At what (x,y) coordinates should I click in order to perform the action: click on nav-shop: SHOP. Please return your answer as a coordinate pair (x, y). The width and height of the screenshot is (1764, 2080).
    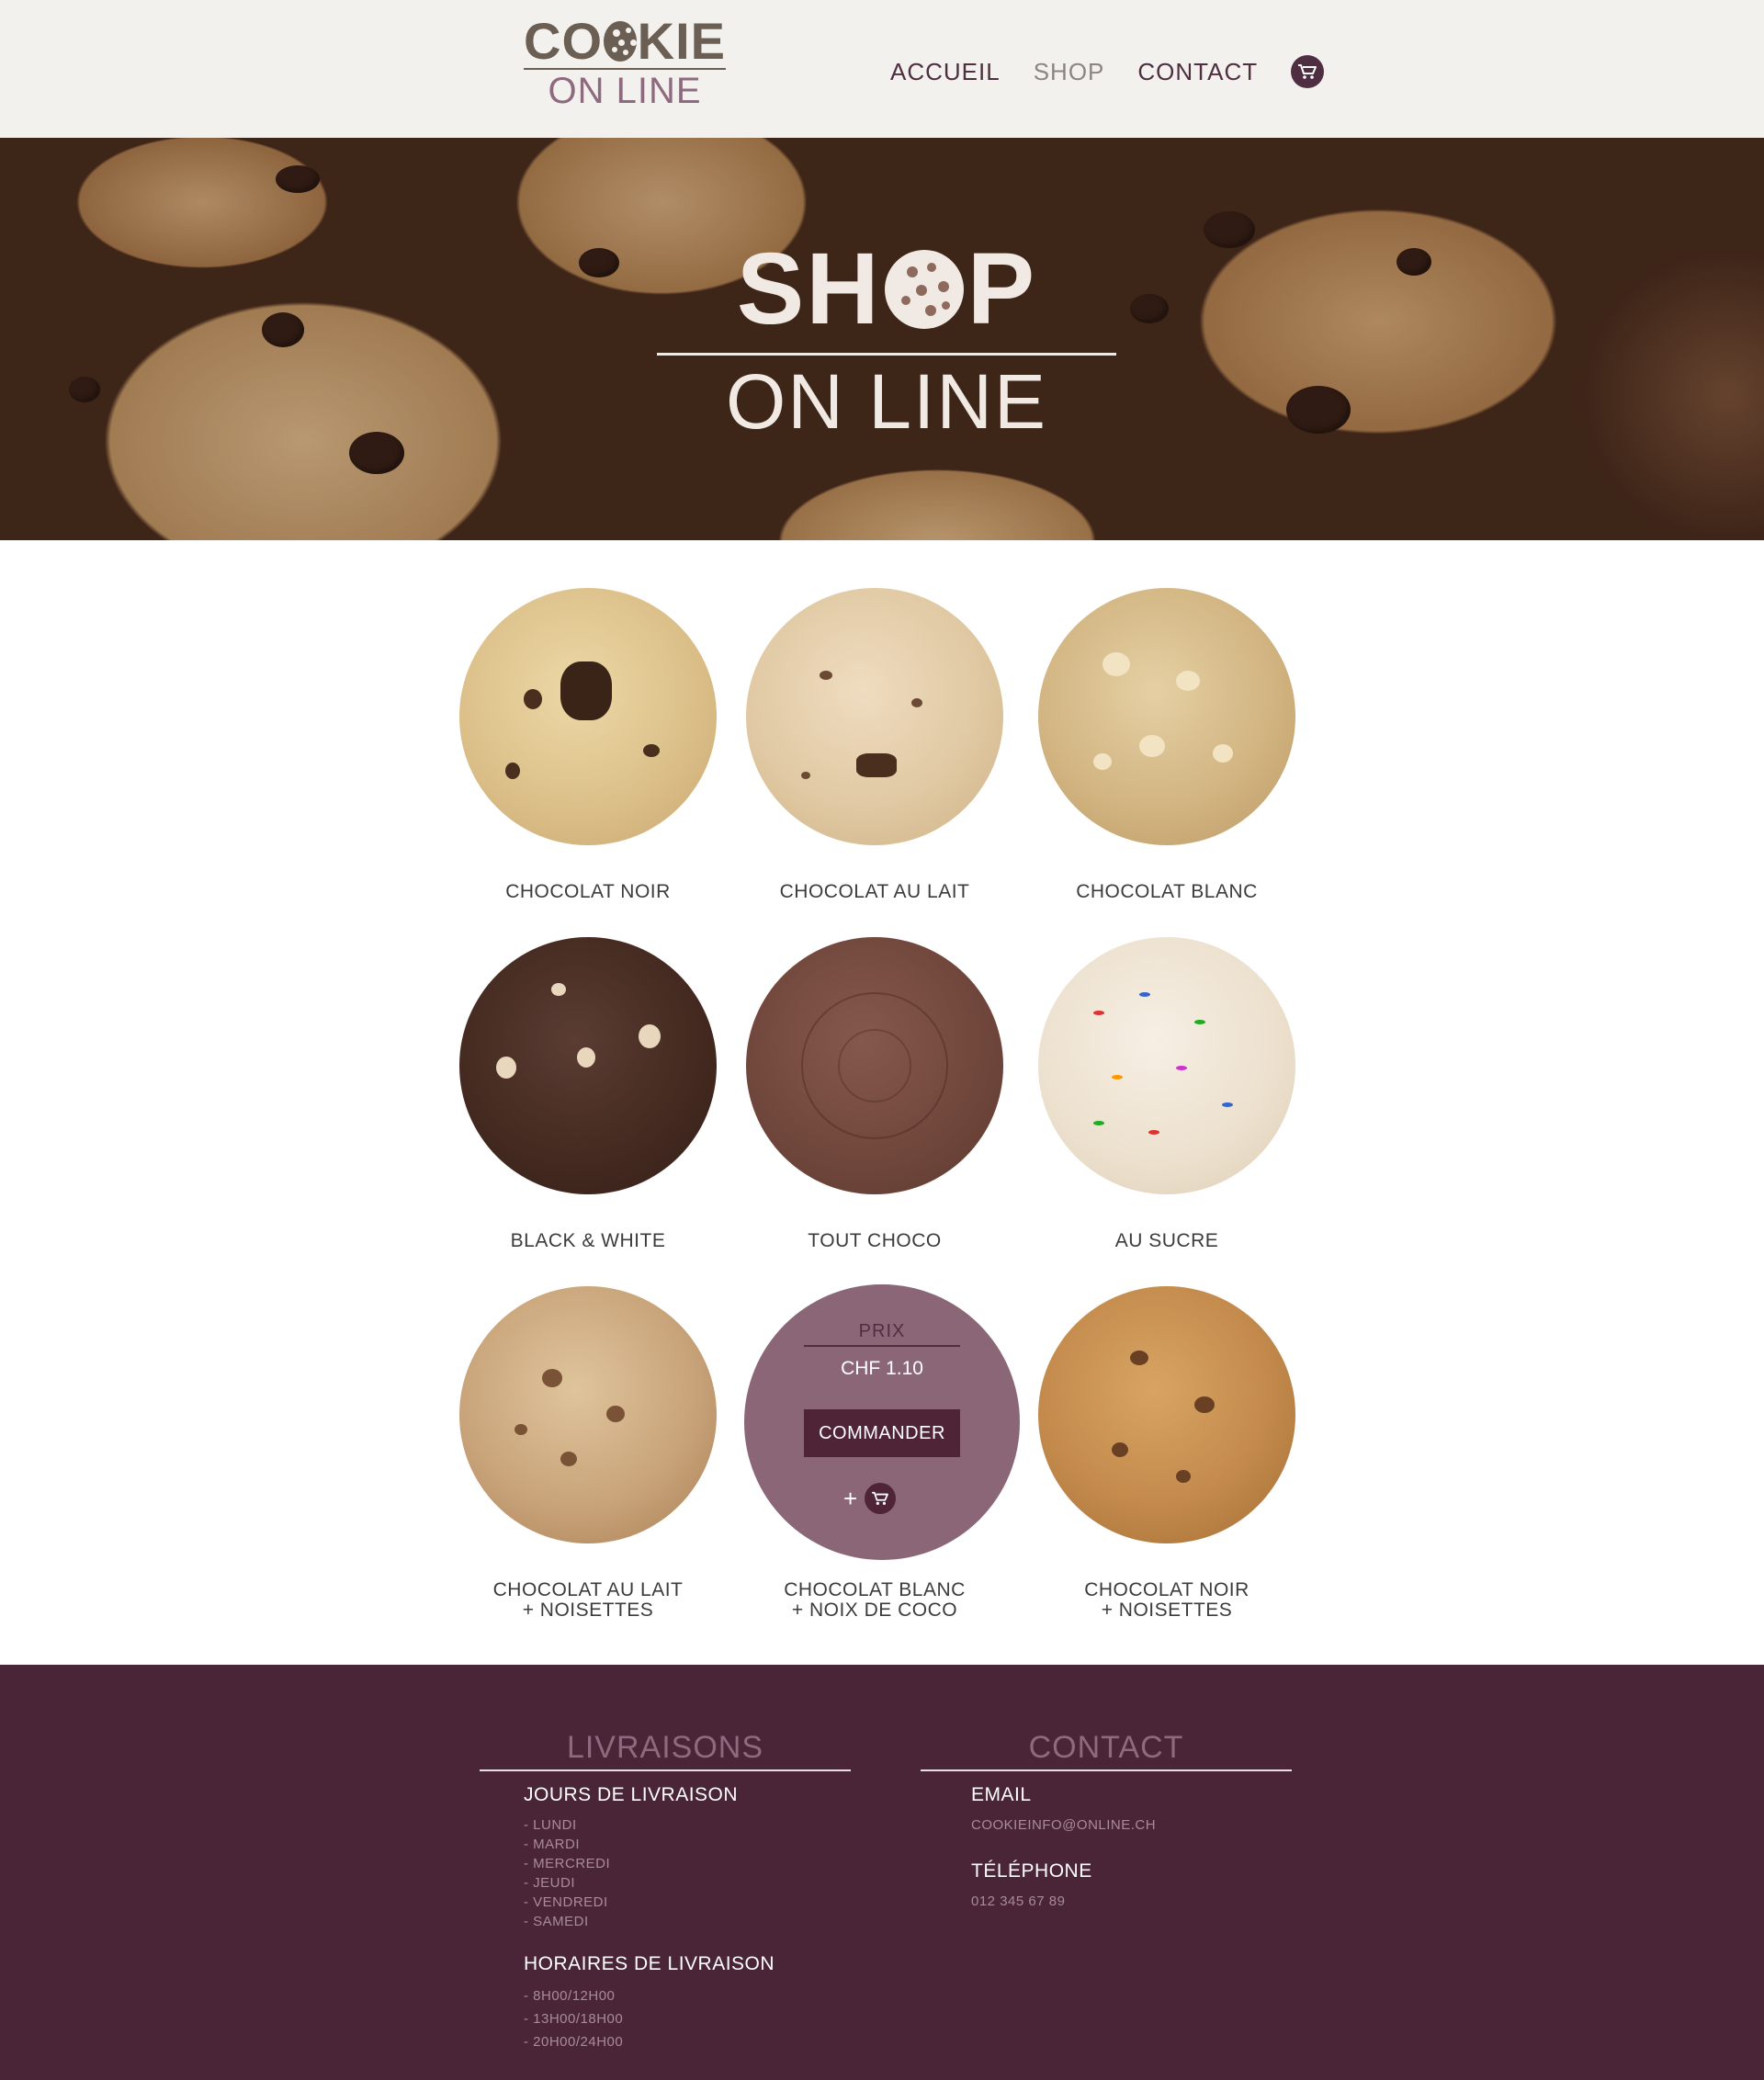
    Looking at the image, I should click on (1070, 72).